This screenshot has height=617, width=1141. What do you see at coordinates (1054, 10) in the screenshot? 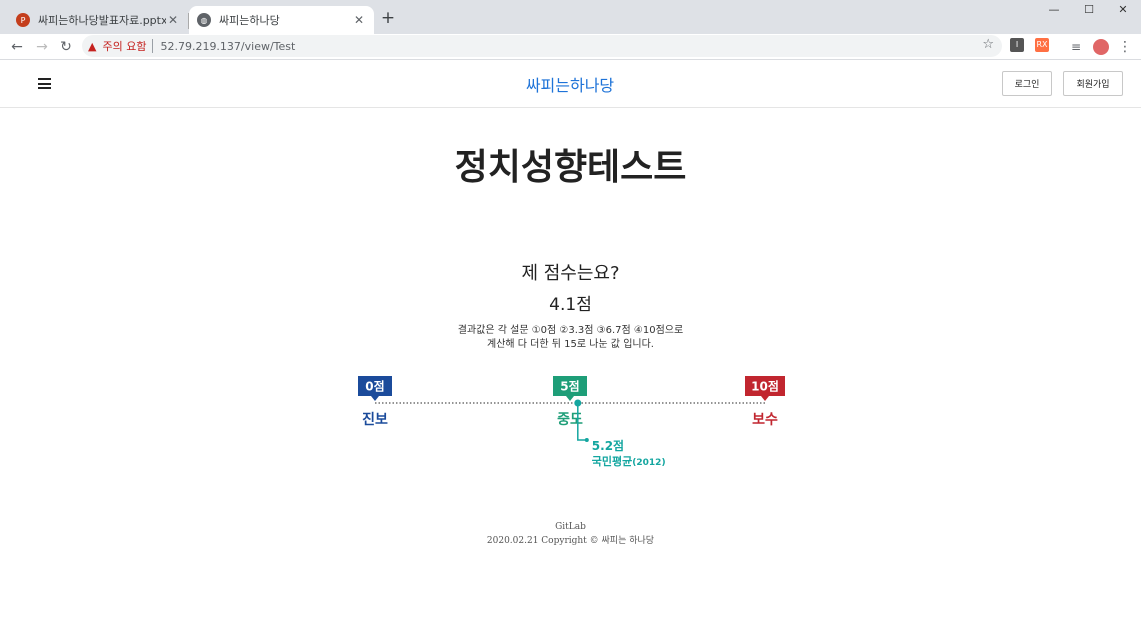
I see `minimize-button: —` at bounding box center [1054, 10].